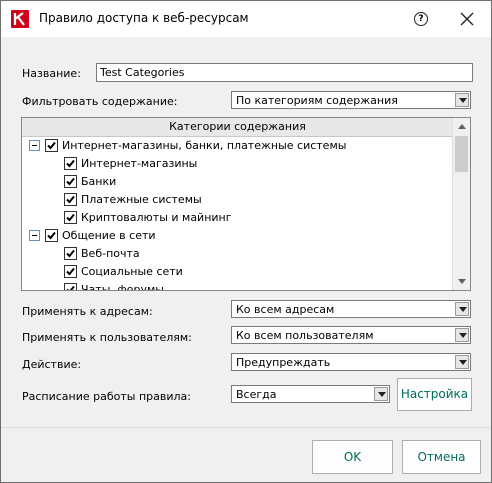 The height and width of the screenshot is (483, 492). I want to click on action-value: Предупреждать, so click(283, 362).